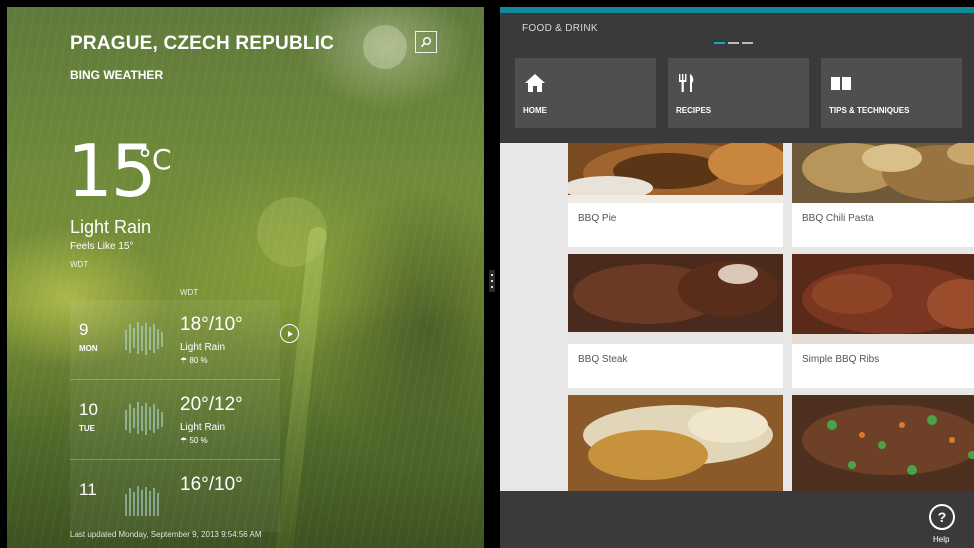 The height and width of the screenshot is (548, 974). Describe the element at coordinates (88, 489) in the screenshot. I see `day-number: 11` at that location.